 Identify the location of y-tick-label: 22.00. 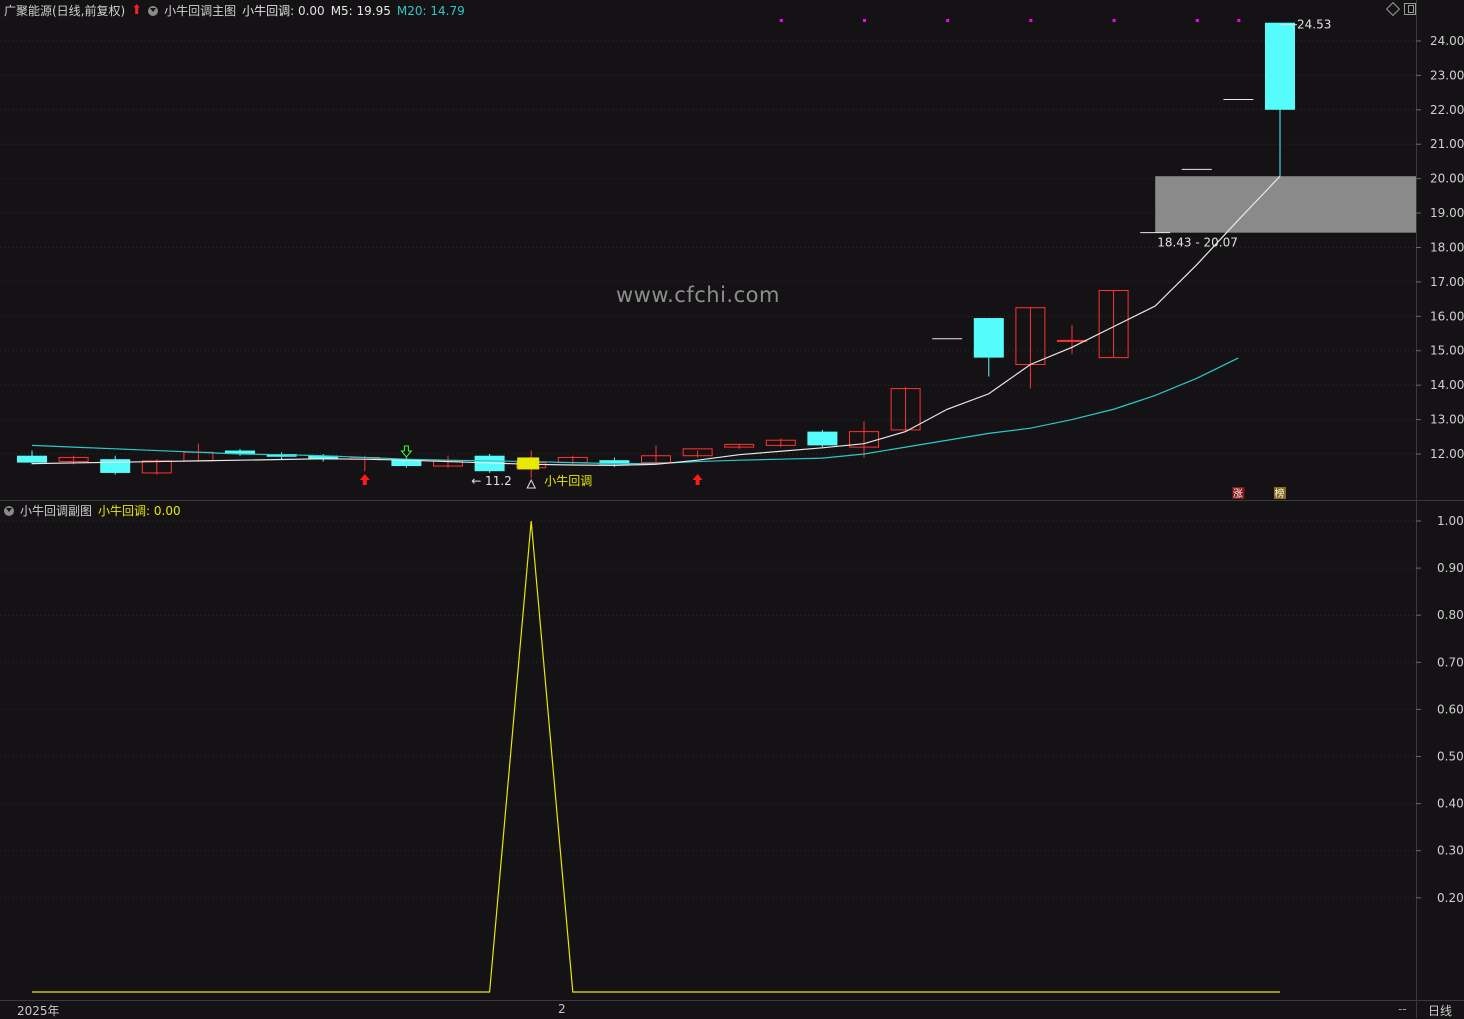
(1447, 110).